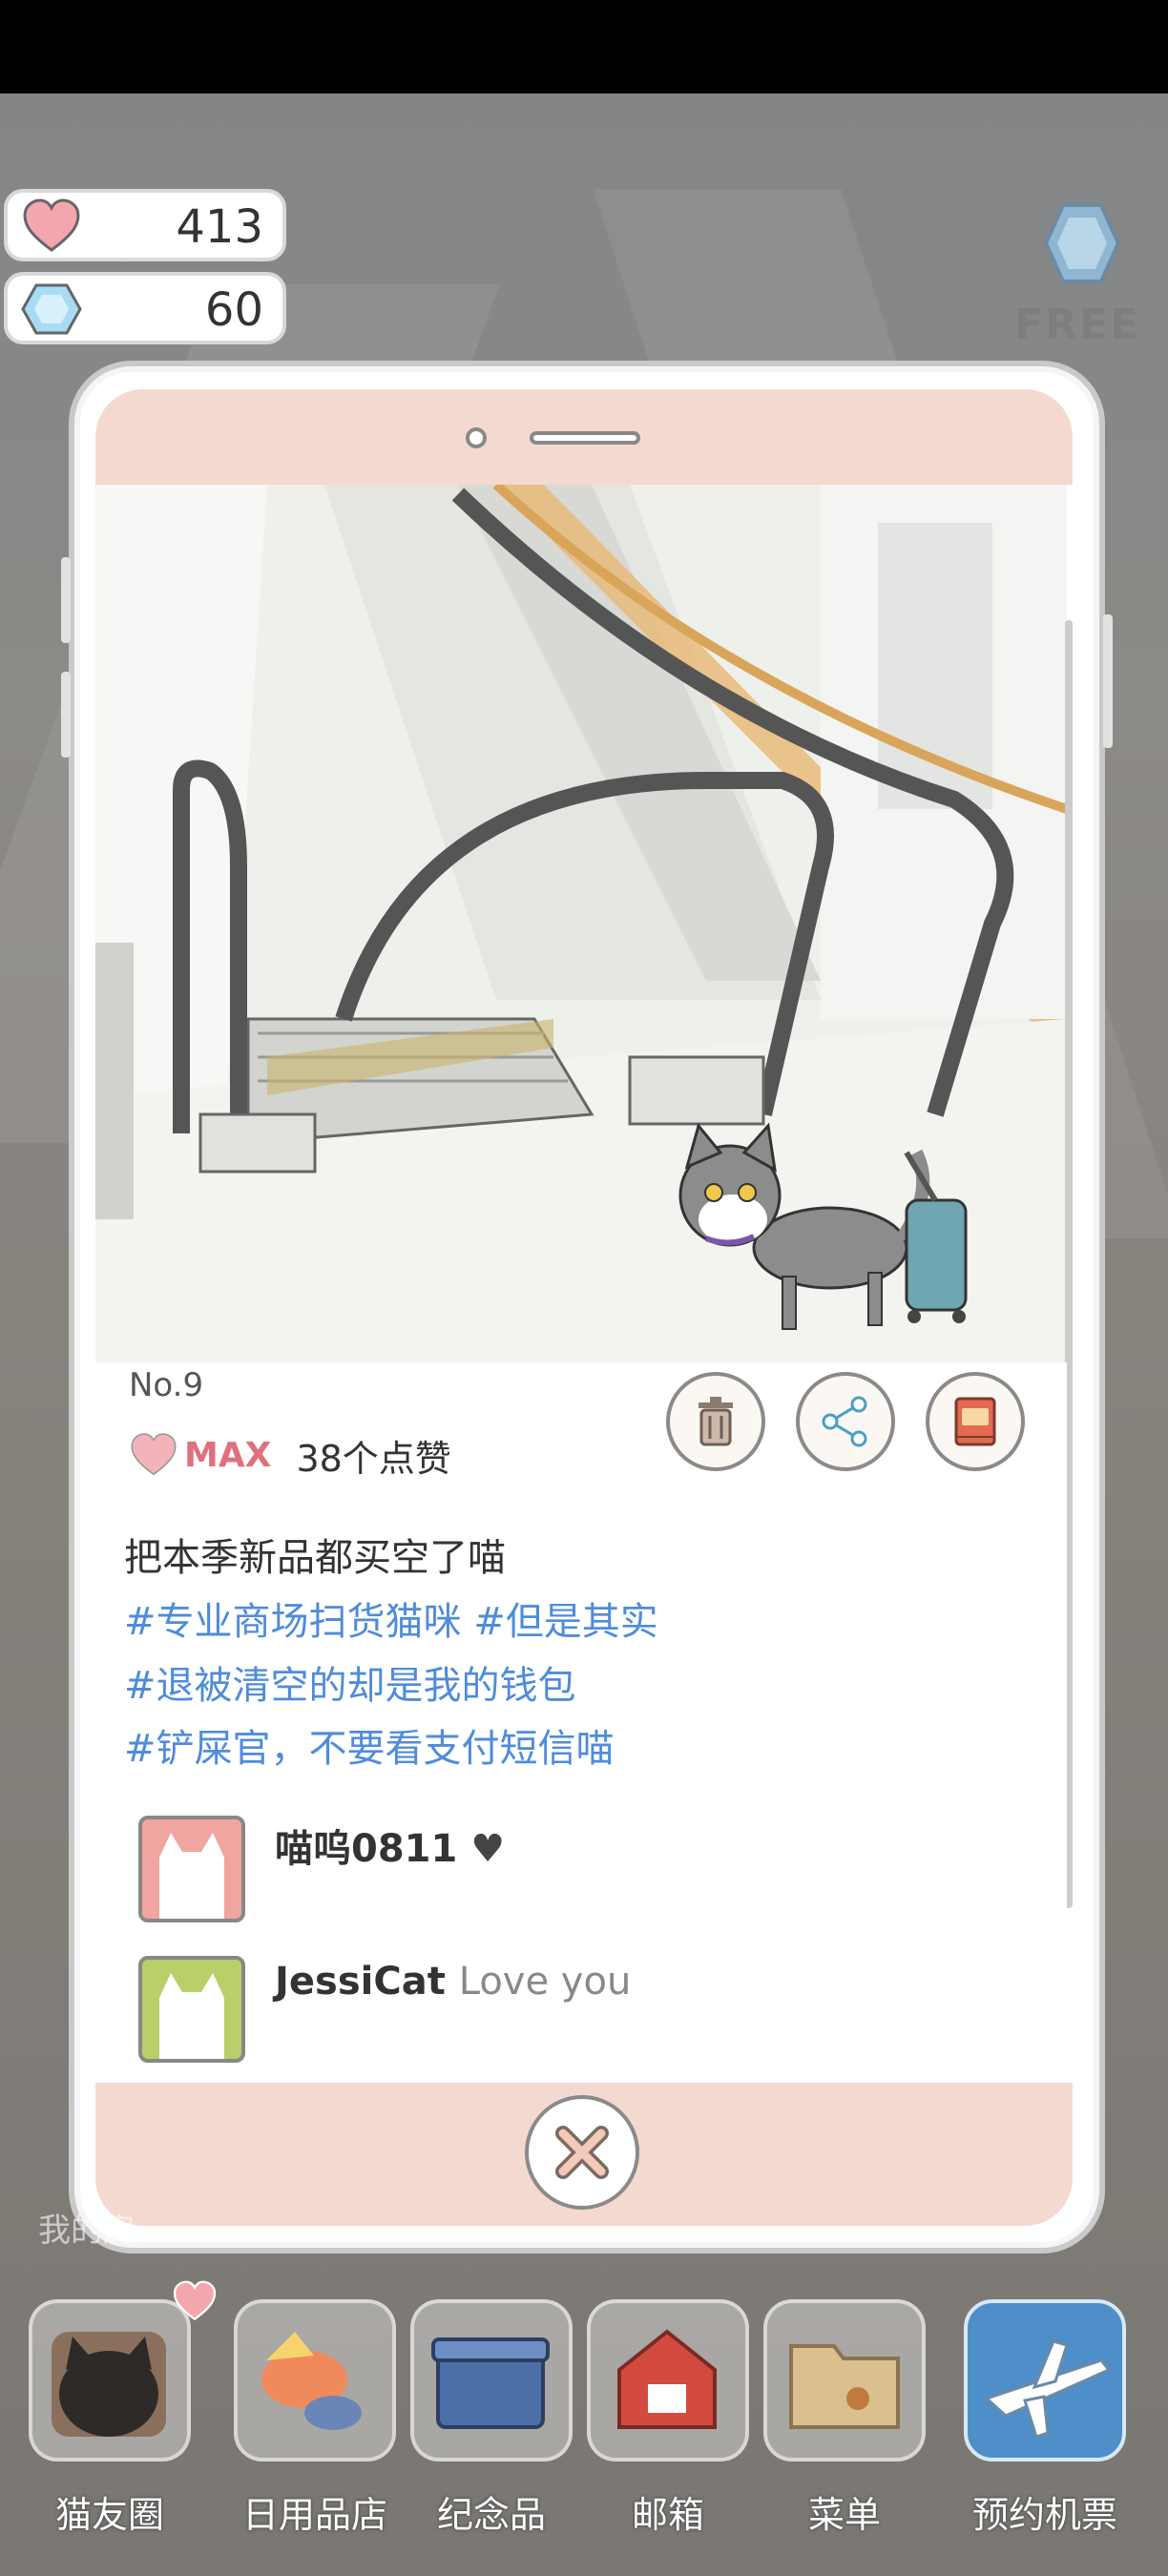 Image resolution: width=1168 pixels, height=2576 pixels. I want to click on comment-user: 喵呜0811, so click(366, 1849).